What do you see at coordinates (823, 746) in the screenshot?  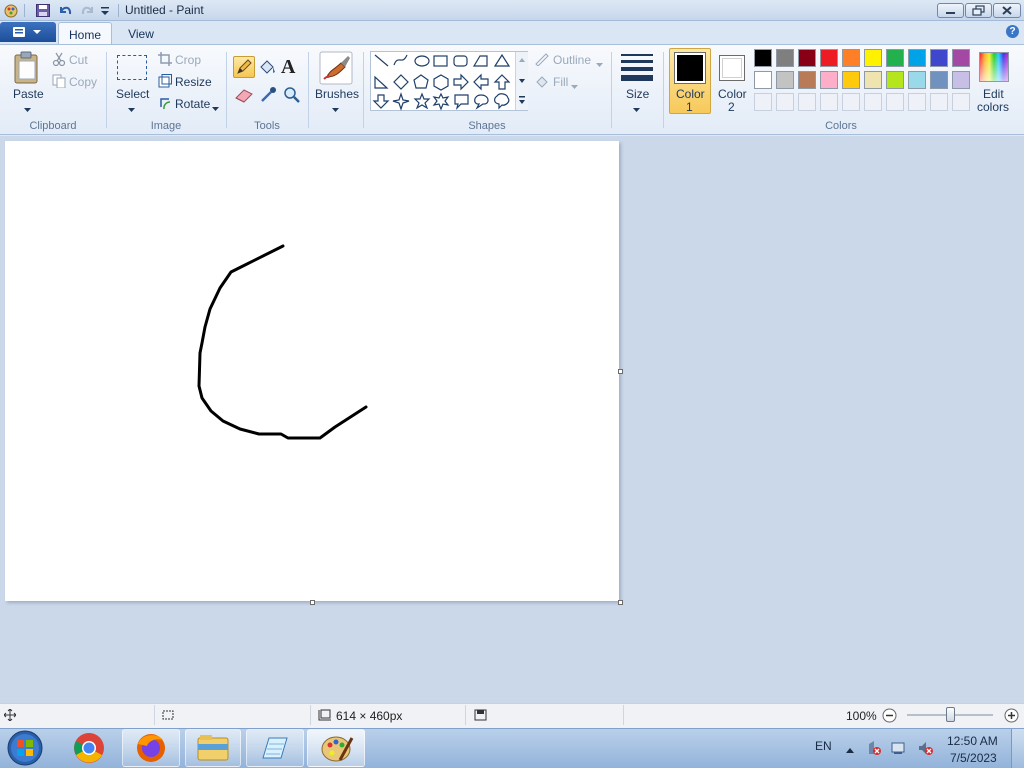 I see `input-language: EN` at bounding box center [823, 746].